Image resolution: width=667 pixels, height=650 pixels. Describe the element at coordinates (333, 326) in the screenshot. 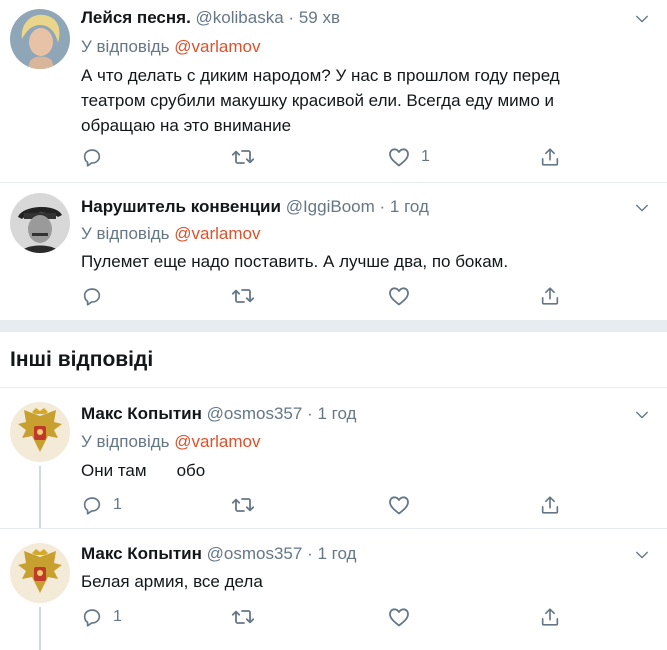

I see `section-separator` at that location.